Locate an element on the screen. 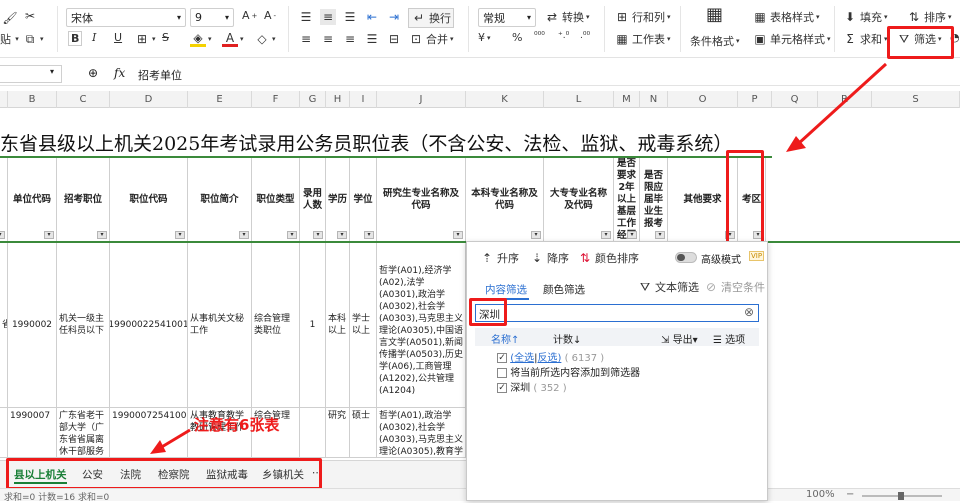  text-filter-button: ⛛ 文本筛选 is located at coordinates (668, 287).